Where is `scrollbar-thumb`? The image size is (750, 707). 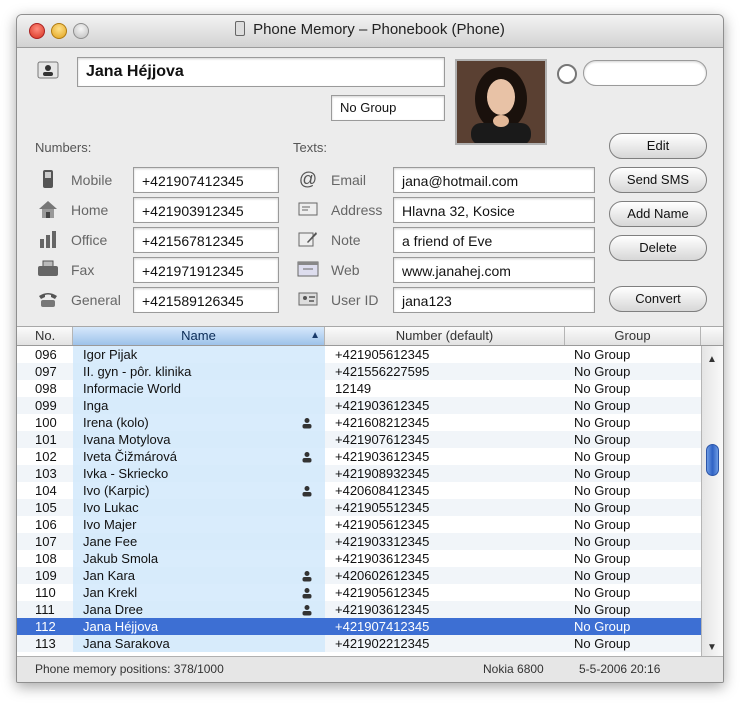
scrollbar-thumb is located at coordinates (712, 460).